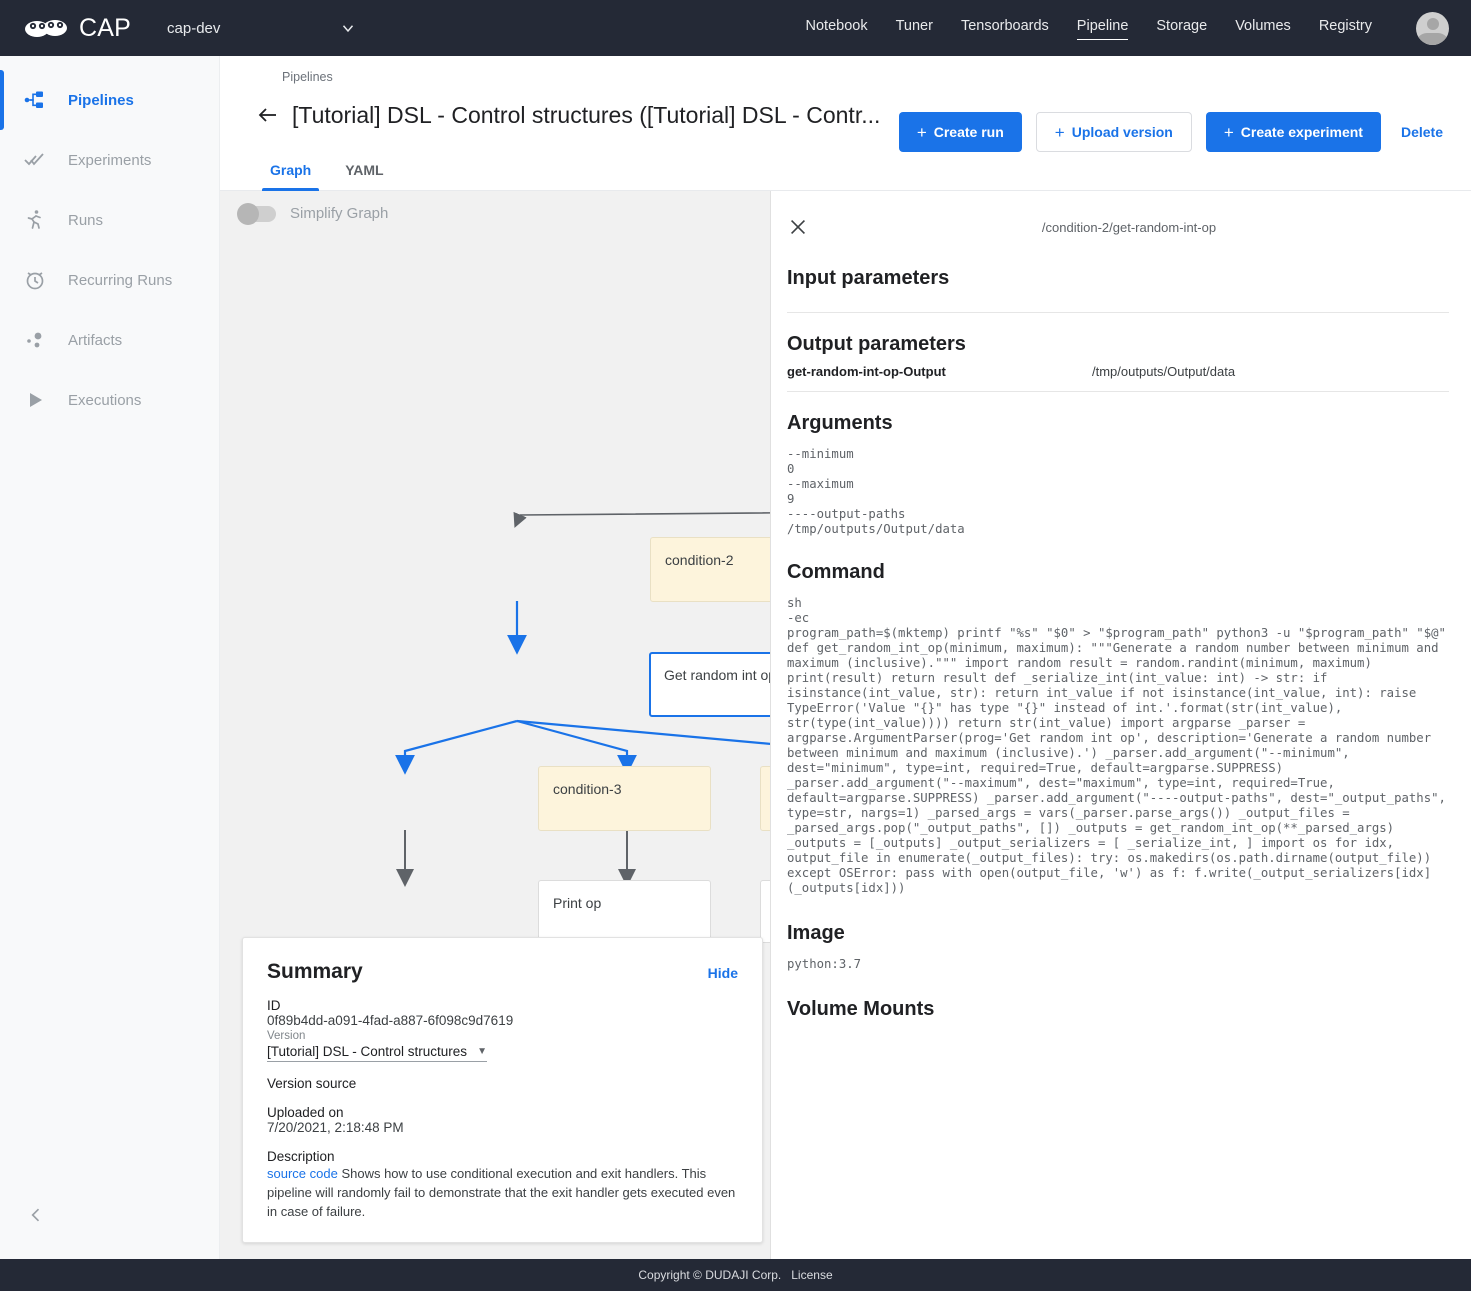 The width and height of the screenshot is (1471, 1291). What do you see at coordinates (824, 964) in the screenshot?
I see `image-value: python:3.7` at bounding box center [824, 964].